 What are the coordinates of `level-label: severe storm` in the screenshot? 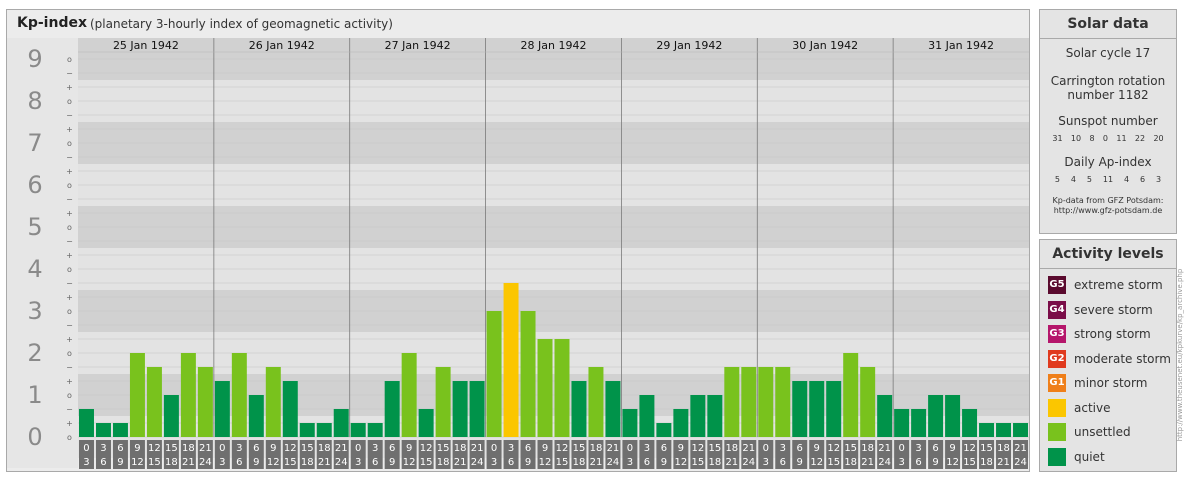 It's located at (1113, 309).